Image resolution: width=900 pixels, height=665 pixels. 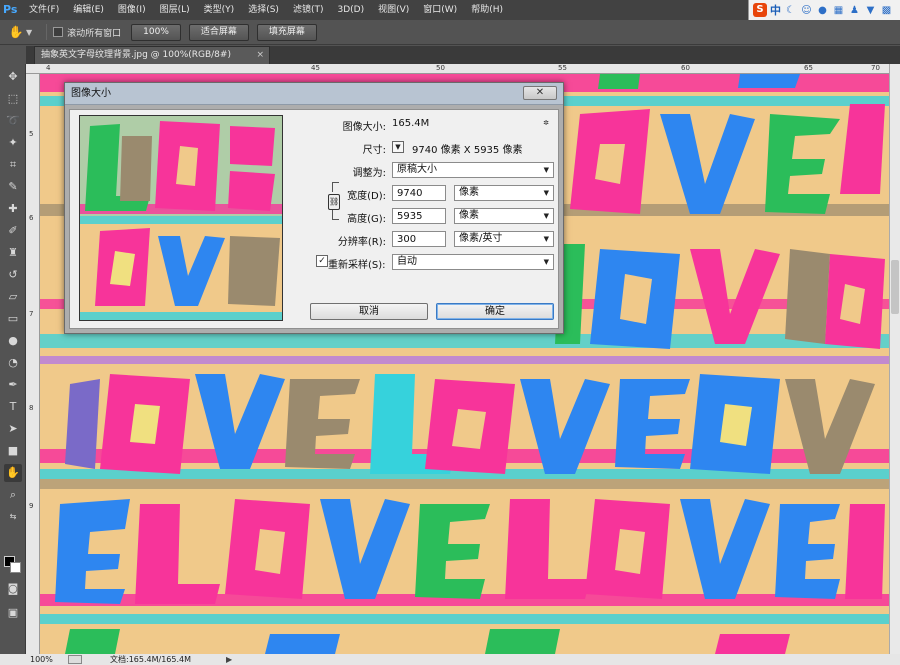 What do you see at coordinates (838, 10) in the screenshot?
I see `keyboard-icon: ▦` at bounding box center [838, 10].